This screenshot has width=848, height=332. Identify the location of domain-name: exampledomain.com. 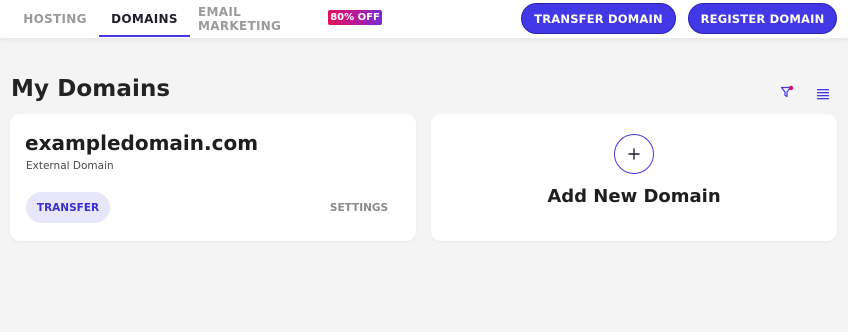
(141, 143).